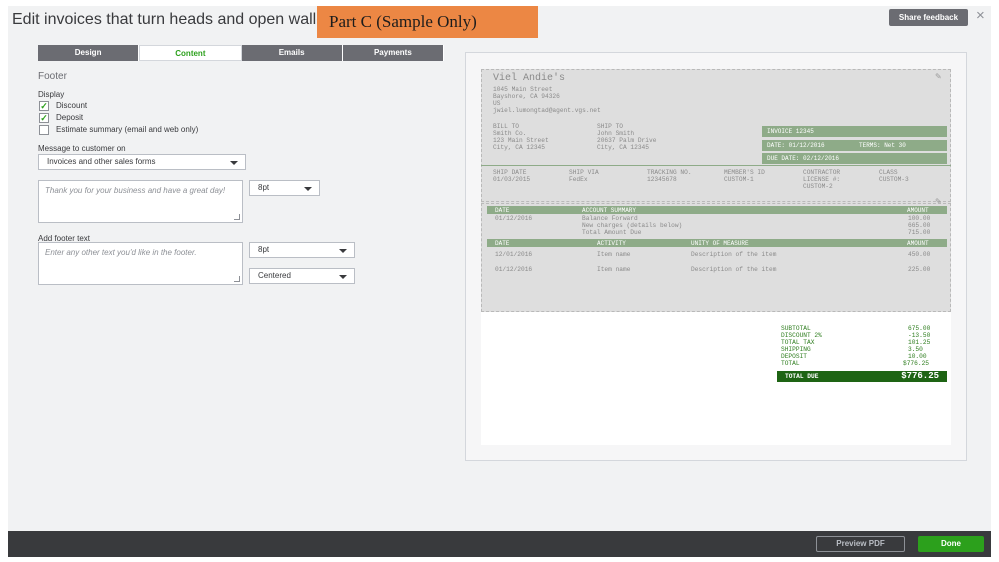 Image resolution: width=999 pixels, height=562 pixels. I want to click on items-header: ACTIVITY, so click(611, 243).